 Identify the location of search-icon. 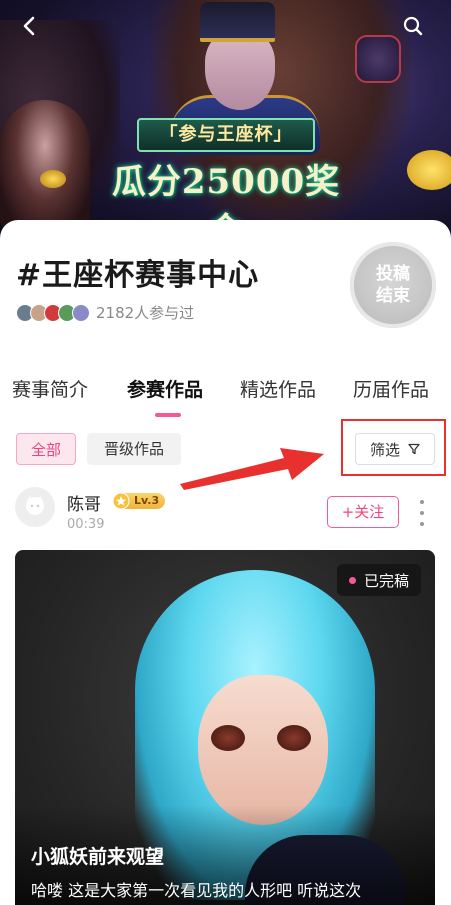
(413, 26).